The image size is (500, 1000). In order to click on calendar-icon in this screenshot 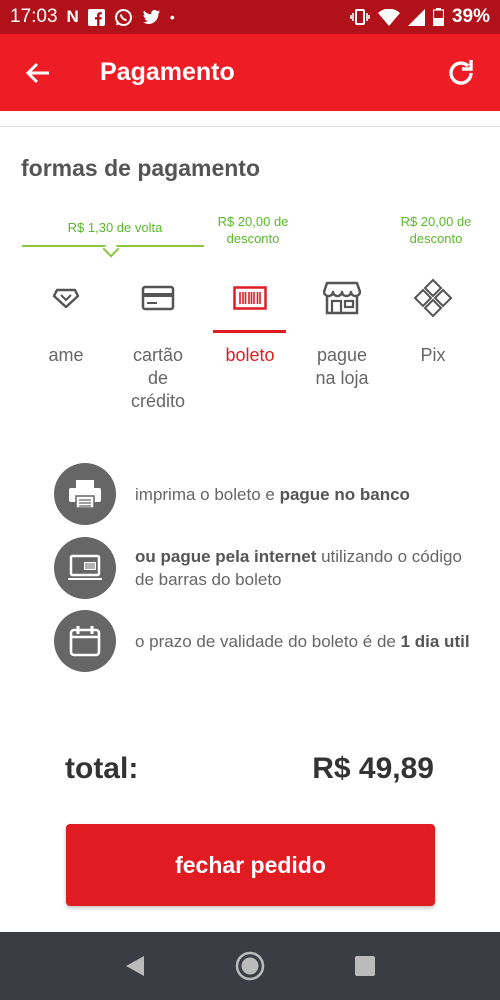, I will do `click(85, 641)`.